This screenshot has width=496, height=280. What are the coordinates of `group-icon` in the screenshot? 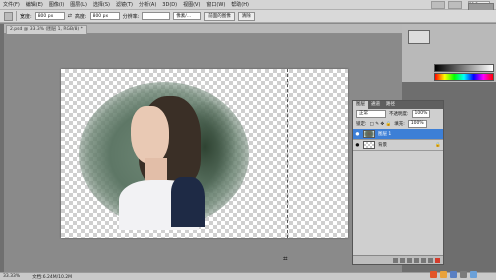 It's located at (423, 260).